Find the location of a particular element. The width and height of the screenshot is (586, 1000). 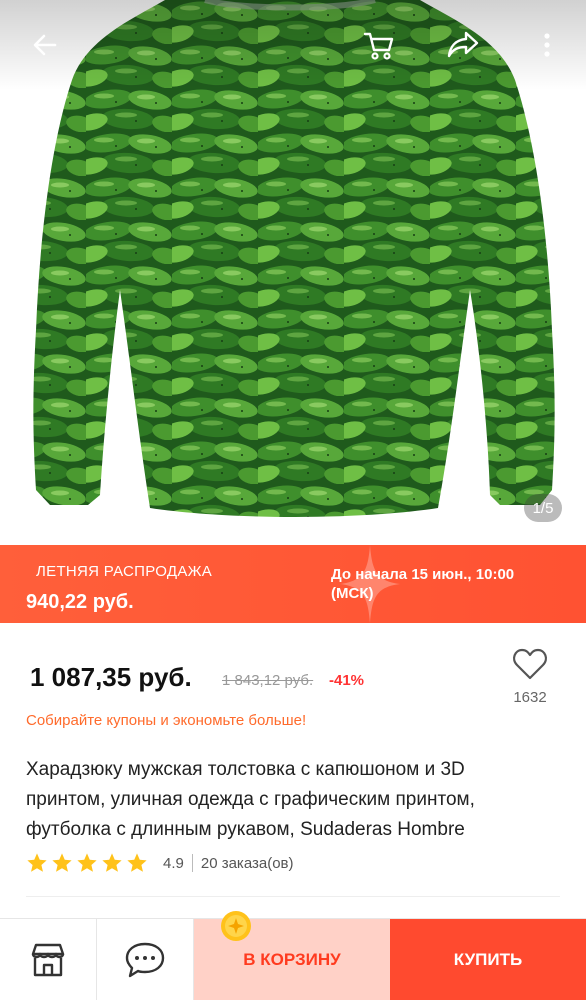

rating-row: 4.9 20 заказа(ов) is located at coordinates (160, 863).